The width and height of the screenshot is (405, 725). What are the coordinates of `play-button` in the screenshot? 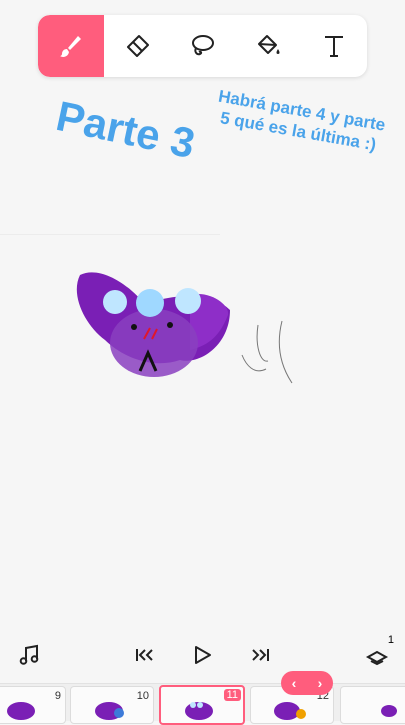 It's located at (202, 655).